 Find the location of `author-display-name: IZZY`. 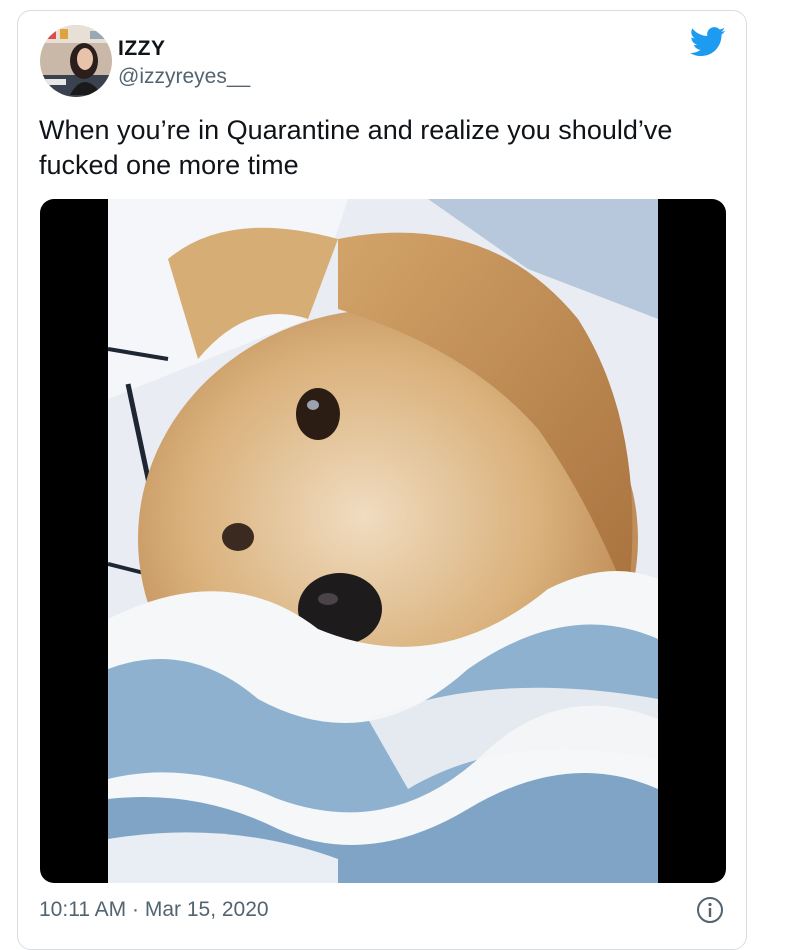

author-display-name: IZZY is located at coordinates (142, 49).